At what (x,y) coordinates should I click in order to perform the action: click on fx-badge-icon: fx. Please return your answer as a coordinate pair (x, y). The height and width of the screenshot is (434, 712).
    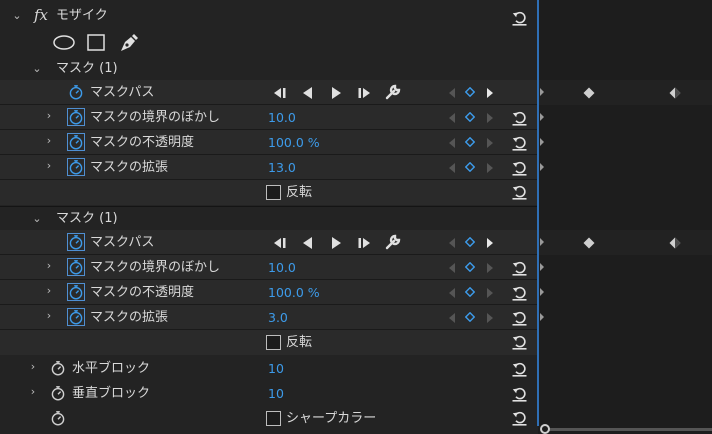
    Looking at the image, I should click on (41, 15).